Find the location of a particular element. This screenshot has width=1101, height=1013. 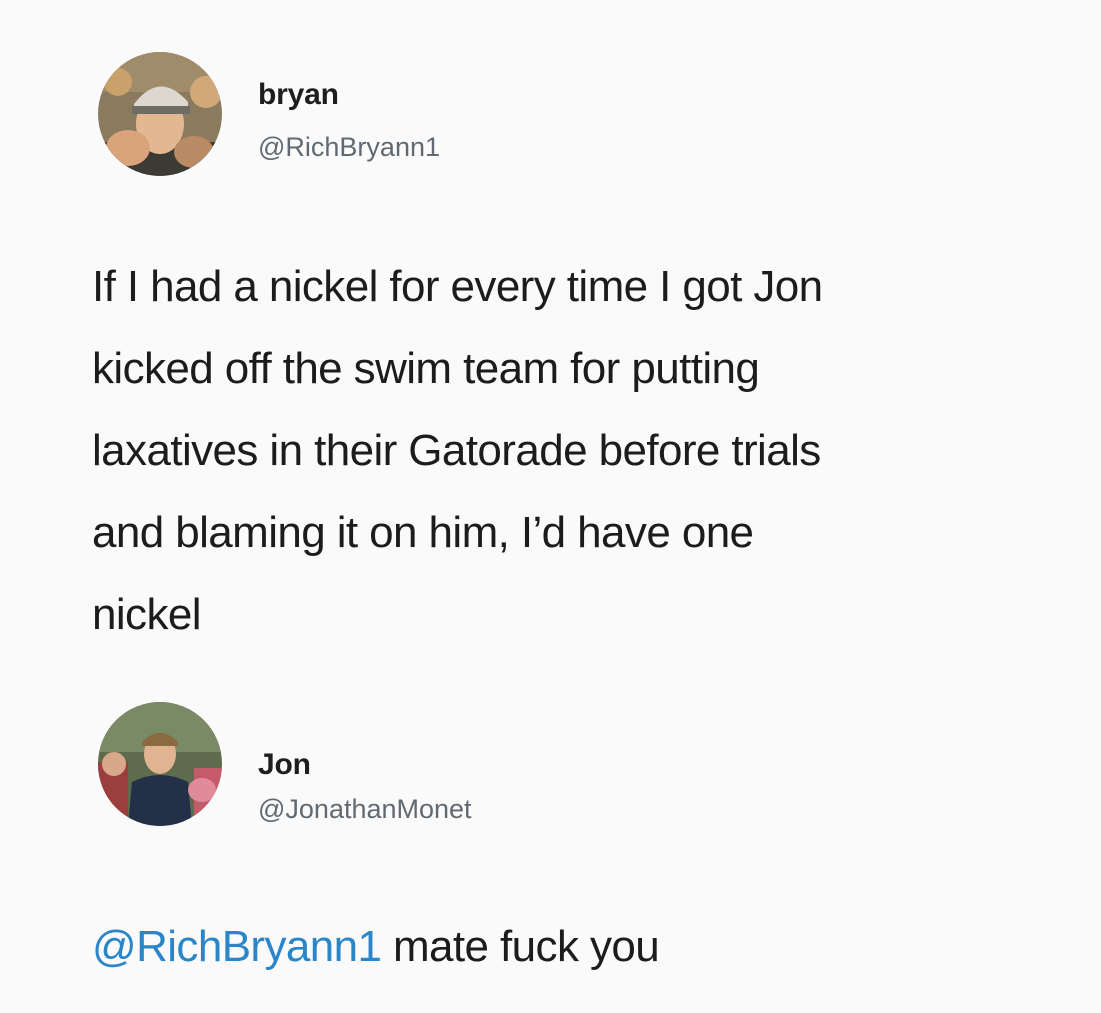

bryan-handle: @RichBryann1 is located at coordinates (349, 147).